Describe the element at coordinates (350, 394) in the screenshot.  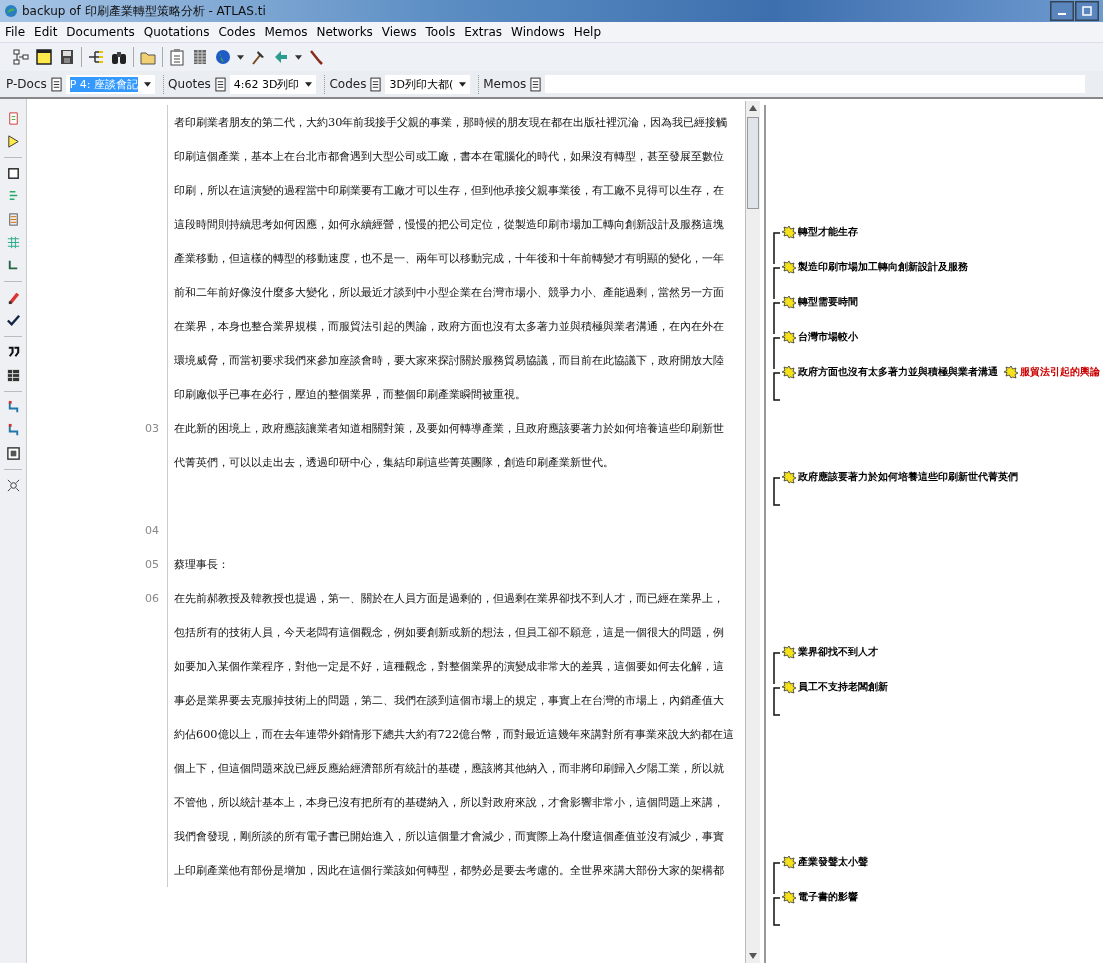
I see `text-line: 印刷廠似乎已事在必行，壓迫的整個業界，而整個印刷產業瞬間被重視。` at that location.